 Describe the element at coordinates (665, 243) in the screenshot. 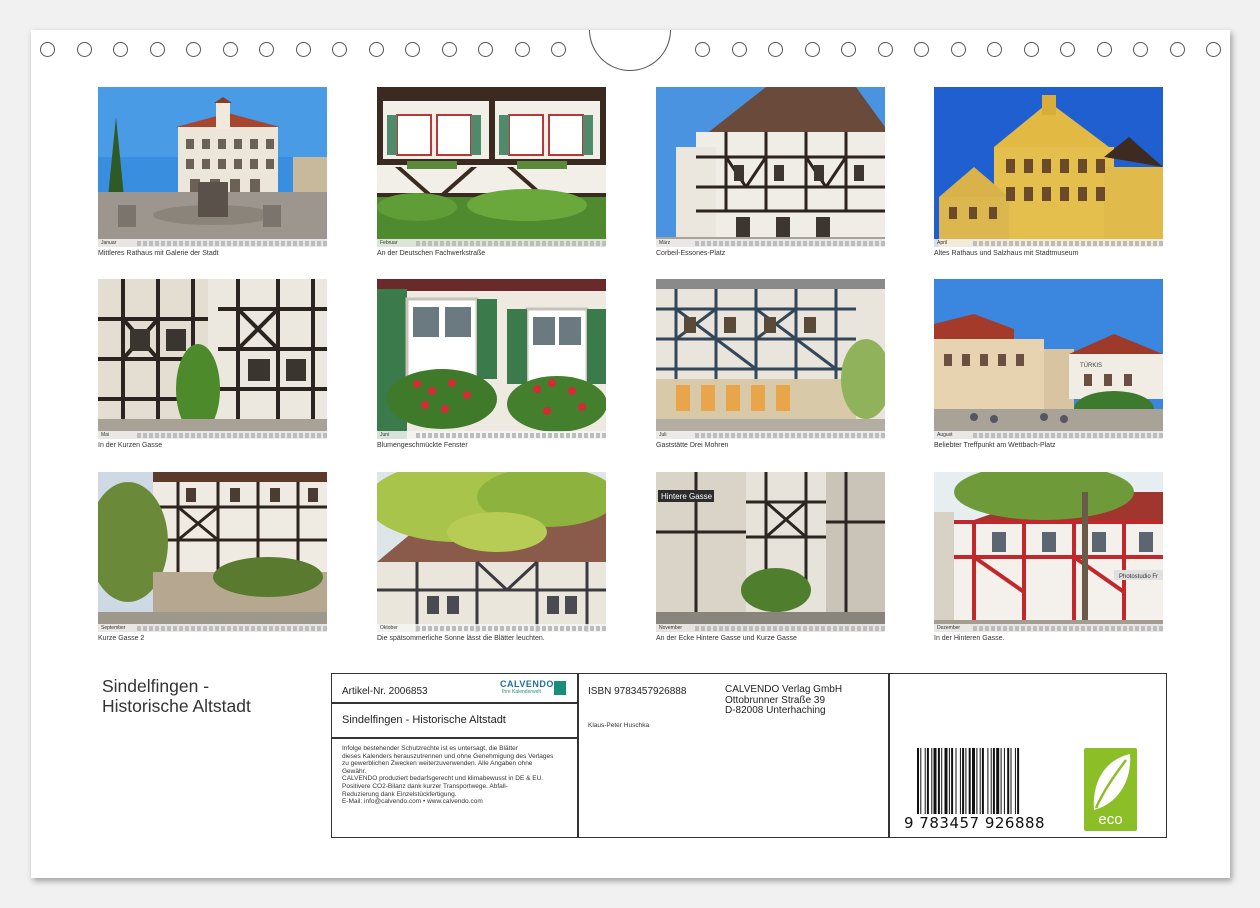

I see `month-name: März` at that location.